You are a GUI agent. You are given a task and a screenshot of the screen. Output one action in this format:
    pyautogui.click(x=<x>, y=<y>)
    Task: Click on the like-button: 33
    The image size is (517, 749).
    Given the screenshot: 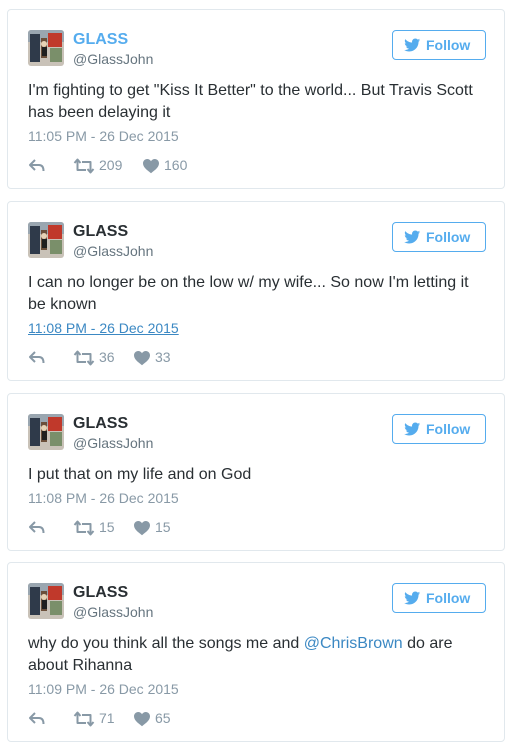 What is the action you would take?
    pyautogui.click(x=163, y=357)
    